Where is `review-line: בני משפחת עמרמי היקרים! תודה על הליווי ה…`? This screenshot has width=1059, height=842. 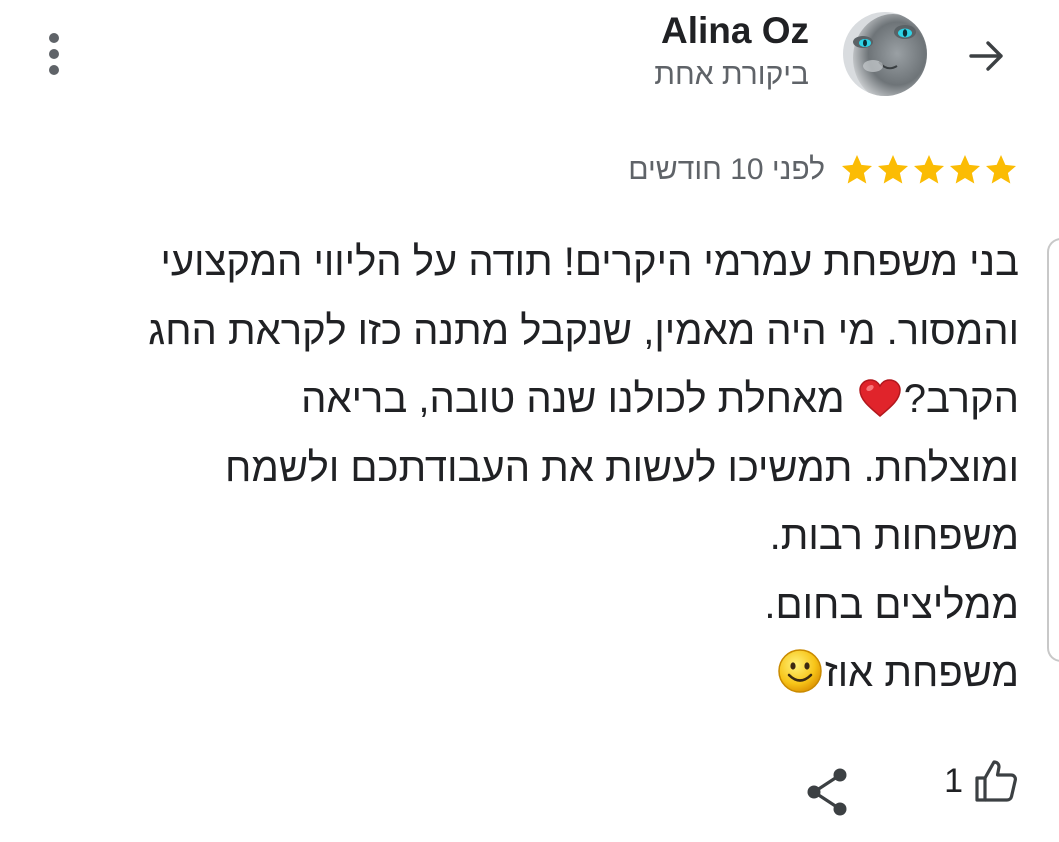
review-line: בני משפחת עמרמי היקרים! תודה על הליווי ה… is located at coordinates (590, 262).